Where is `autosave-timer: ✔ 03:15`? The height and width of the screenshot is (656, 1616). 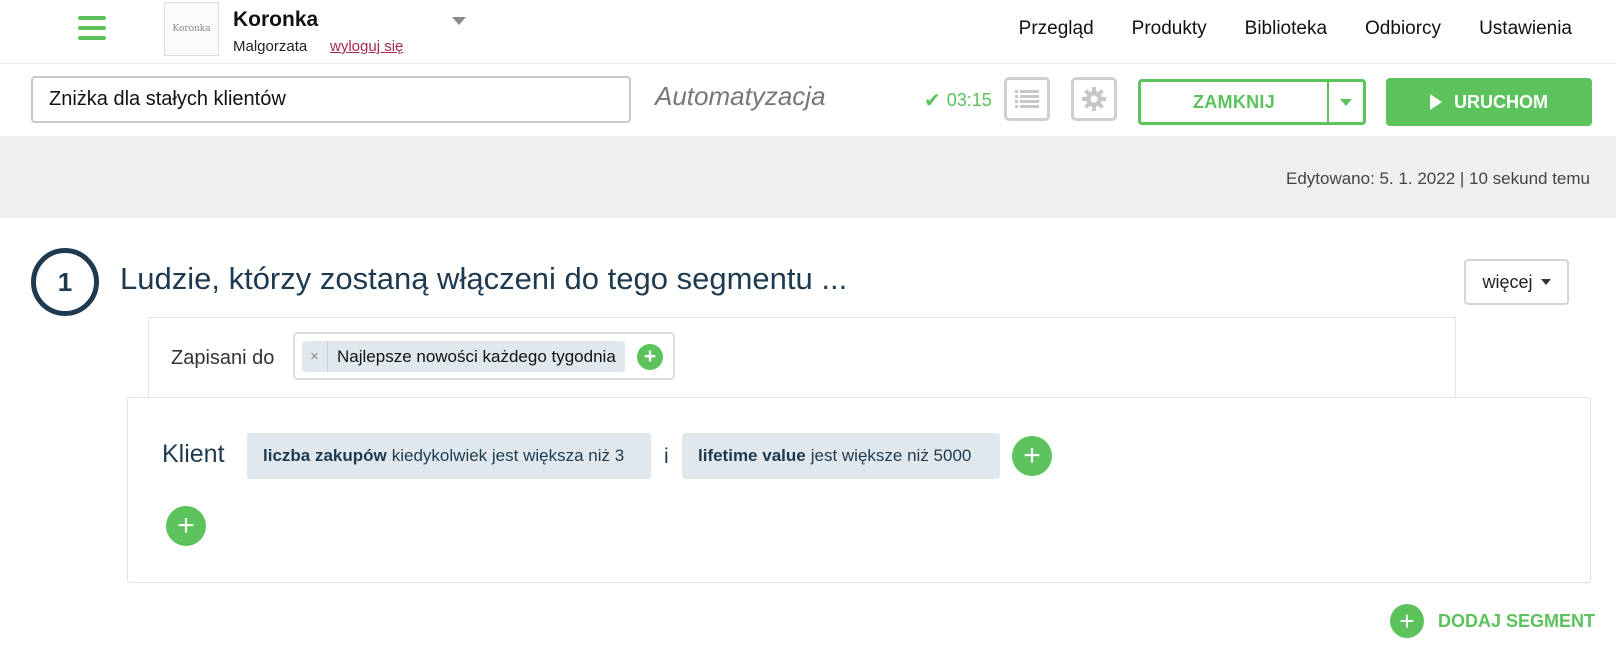
autosave-timer: ✔ 03:15 is located at coordinates (958, 100).